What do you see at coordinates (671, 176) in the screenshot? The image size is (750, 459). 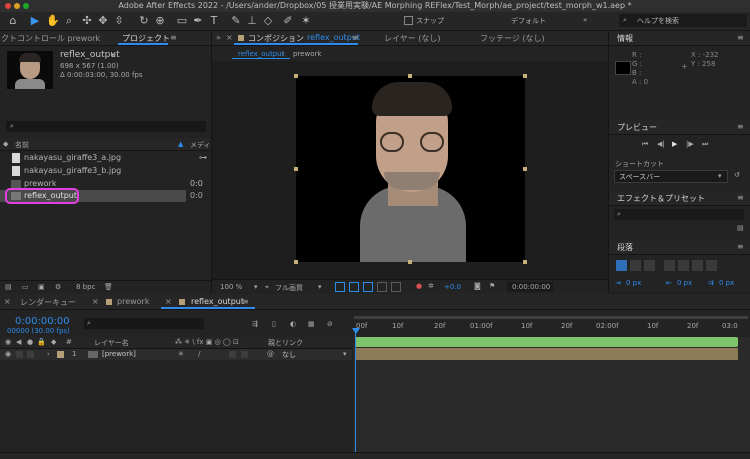 I see `shortcut-dropdown: スペースバー ▾` at bounding box center [671, 176].